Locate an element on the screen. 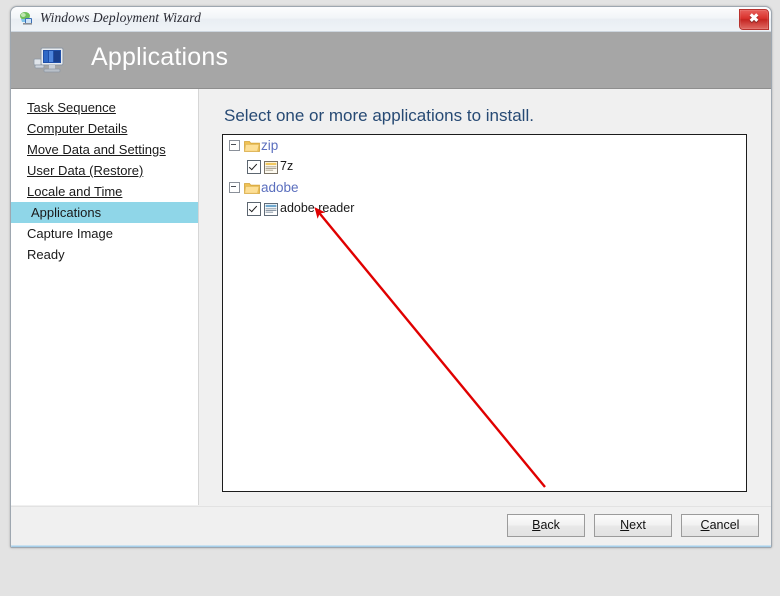 This screenshot has height=596, width=780. sidebar-item-applications: Applications is located at coordinates (104, 212).